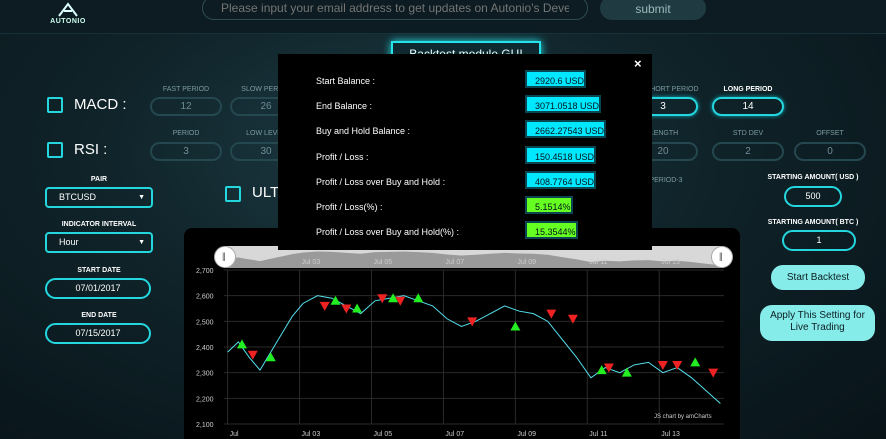  Describe the element at coordinates (205, 322) in the screenshot. I see `y-tick-label: 2,500` at that location.